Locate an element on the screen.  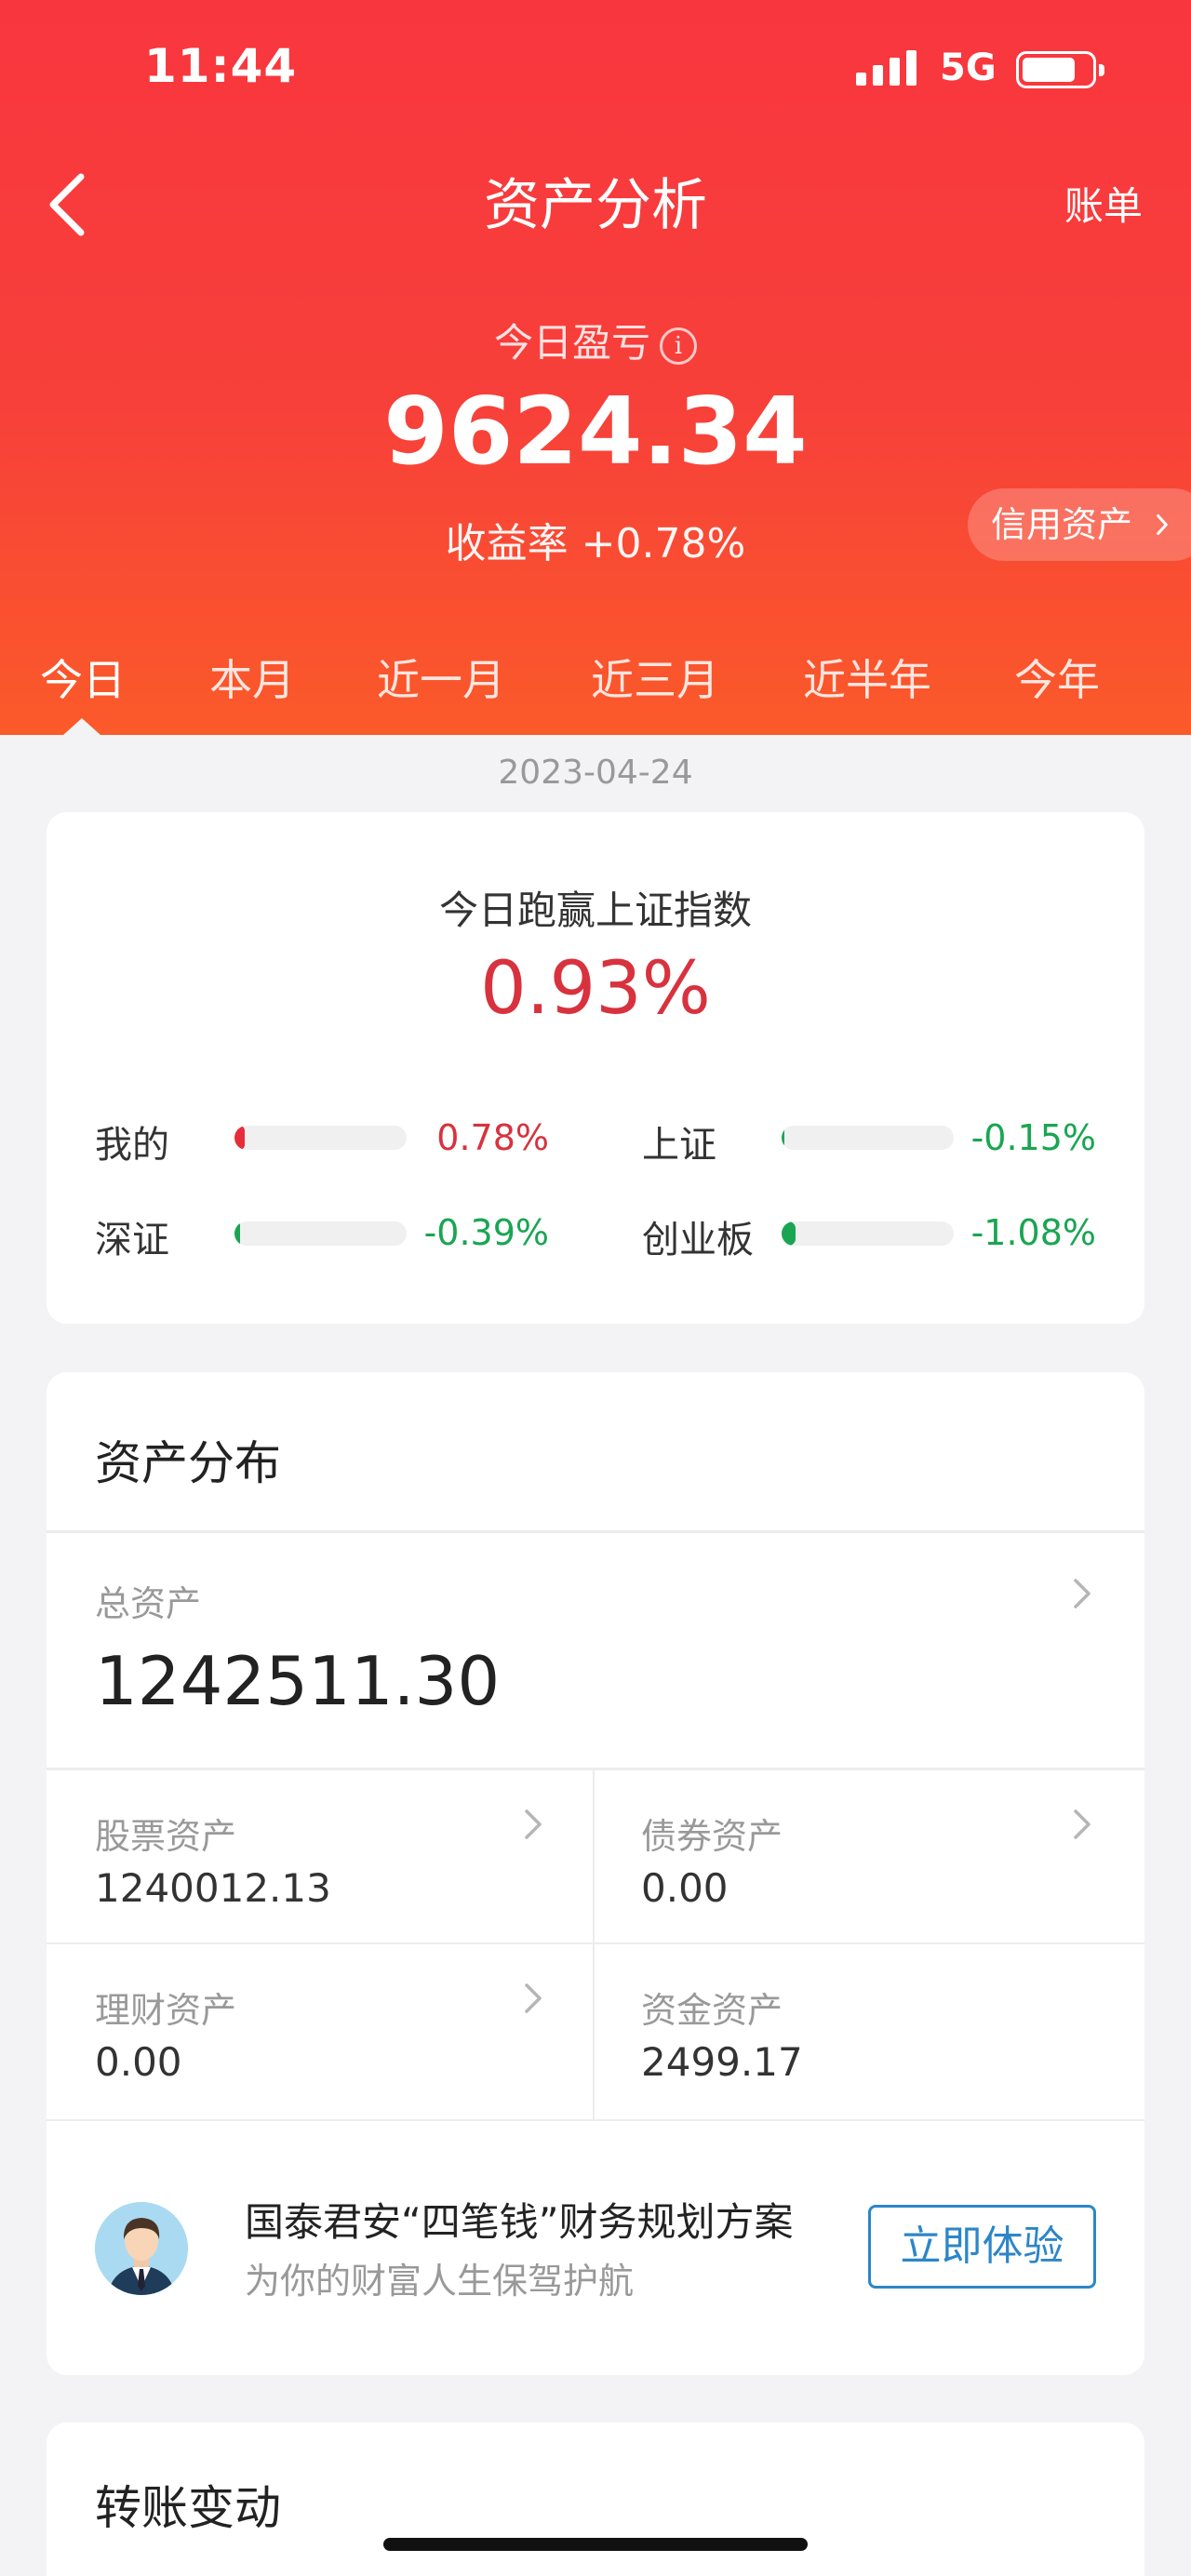
compare-label-shanghai: 上证 is located at coordinates (679, 1145).